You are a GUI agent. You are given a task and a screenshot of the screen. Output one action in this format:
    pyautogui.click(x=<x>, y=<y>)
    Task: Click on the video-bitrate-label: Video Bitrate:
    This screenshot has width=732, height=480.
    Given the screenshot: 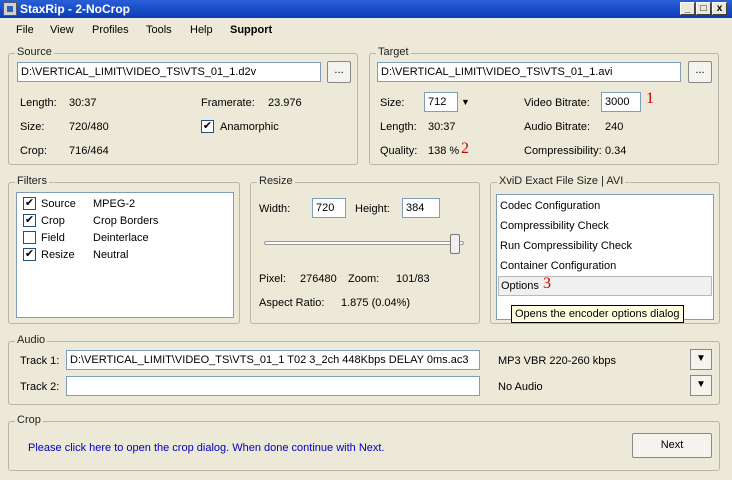 What is the action you would take?
    pyautogui.click(x=557, y=103)
    